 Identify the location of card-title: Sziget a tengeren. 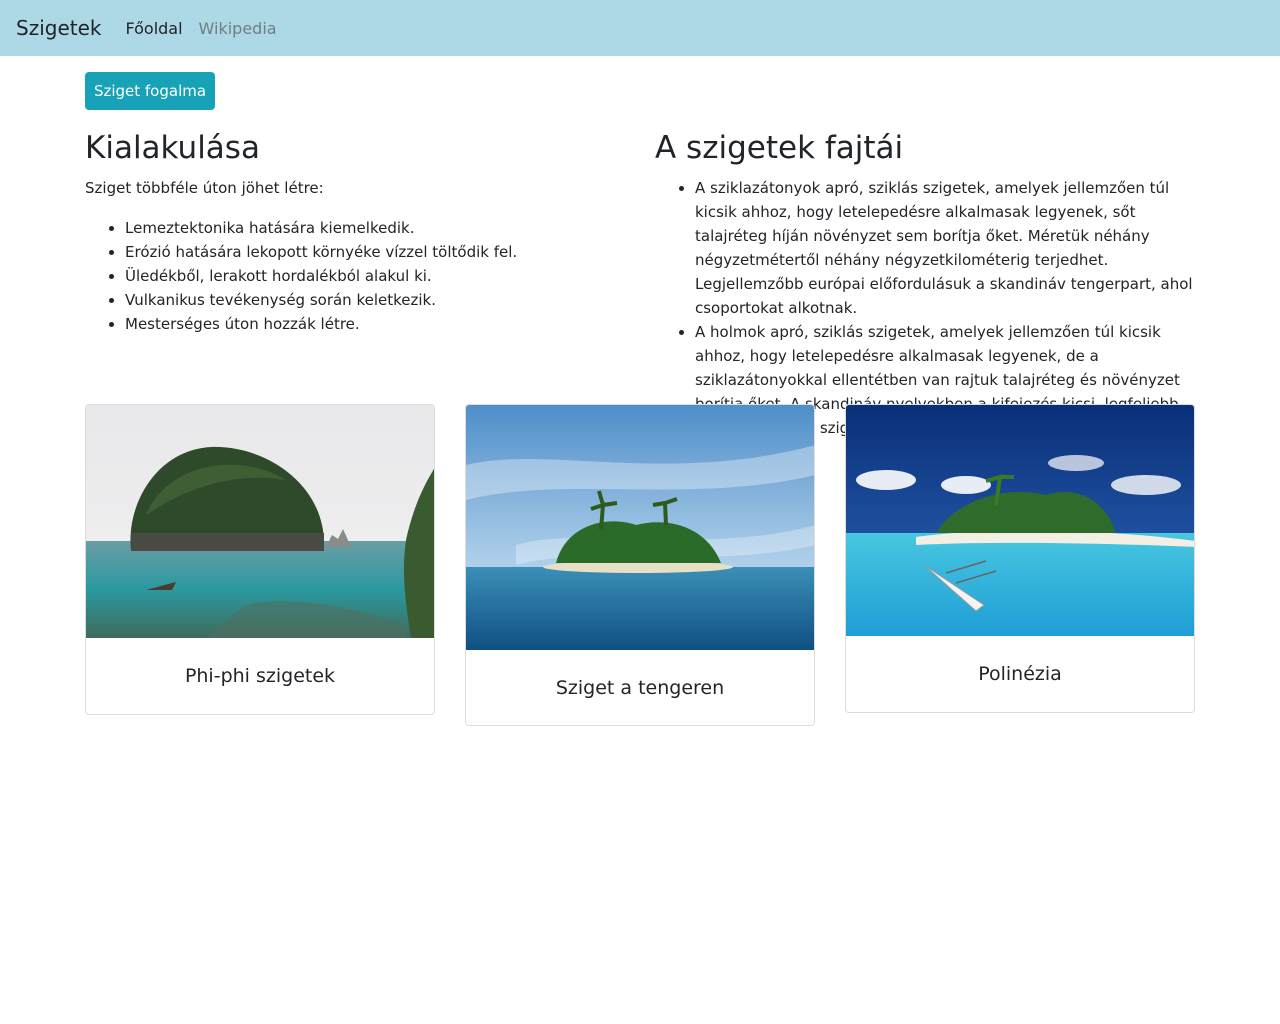
(640, 687).